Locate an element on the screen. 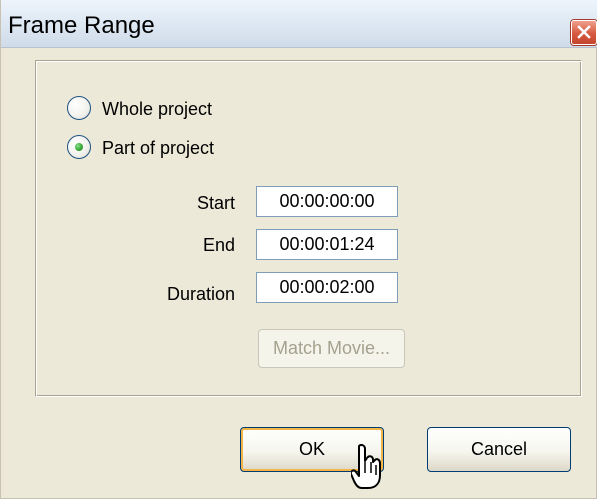 The width and height of the screenshot is (597, 499). ok-button-label: OK is located at coordinates (311, 449).